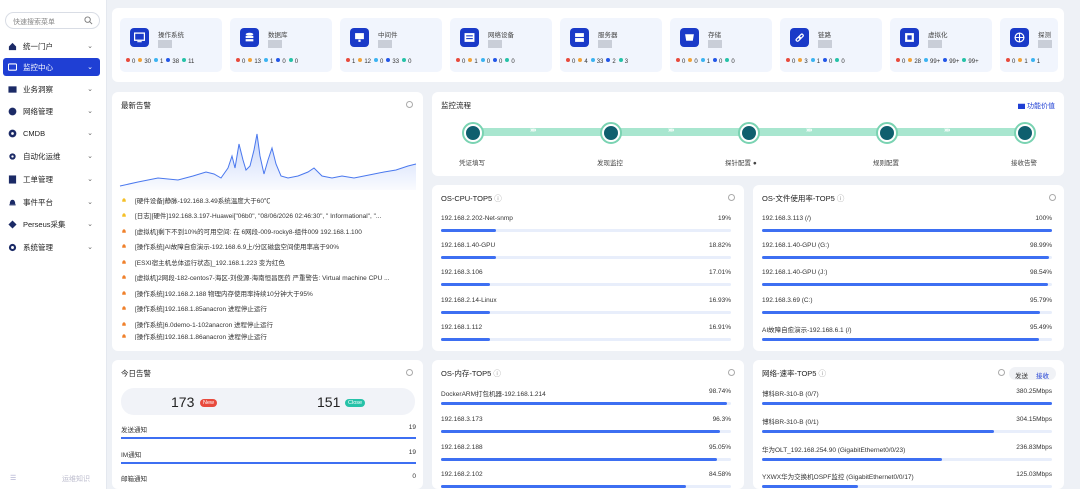 The image size is (1080, 489). Describe the element at coordinates (51, 224) in the screenshot. I see `sidebar-item-perseus: Perseus采集 ⌄` at that location.